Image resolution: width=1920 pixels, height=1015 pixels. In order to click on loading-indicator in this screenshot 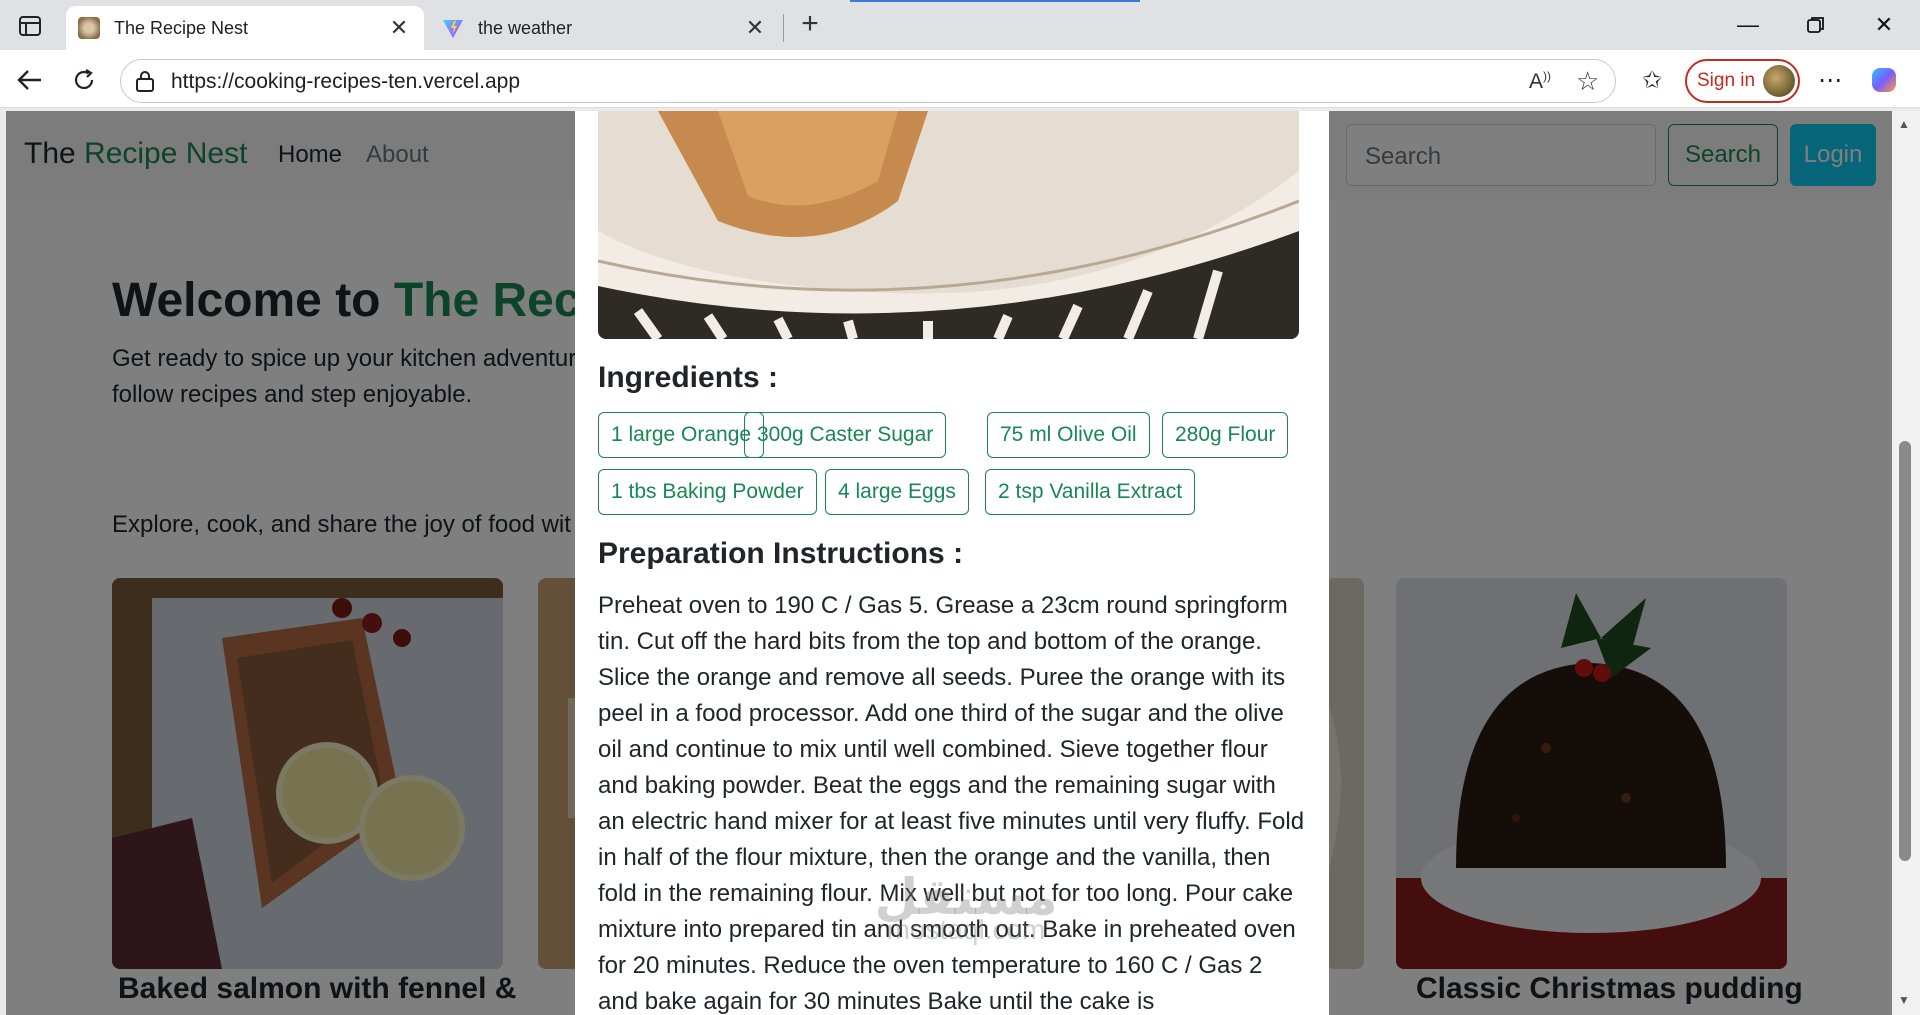, I will do `click(995, 1)`.